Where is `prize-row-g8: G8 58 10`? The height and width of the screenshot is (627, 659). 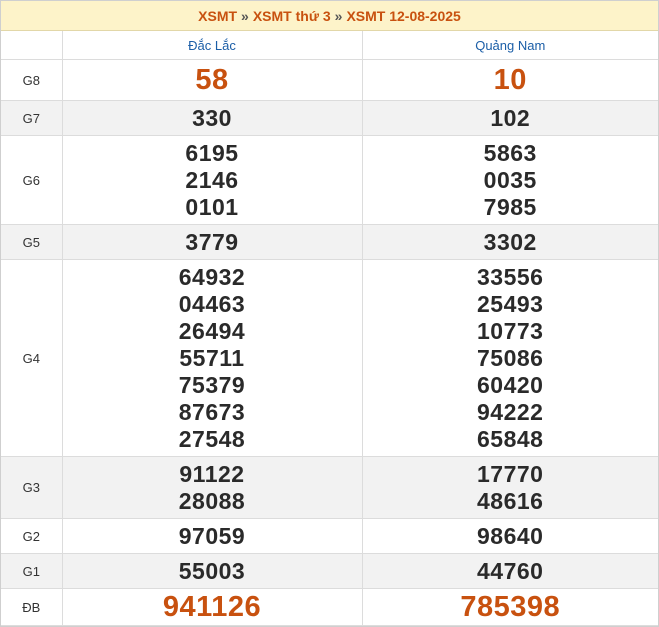 prize-row-g8: G8 58 10 is located at coordinates (329, 80).